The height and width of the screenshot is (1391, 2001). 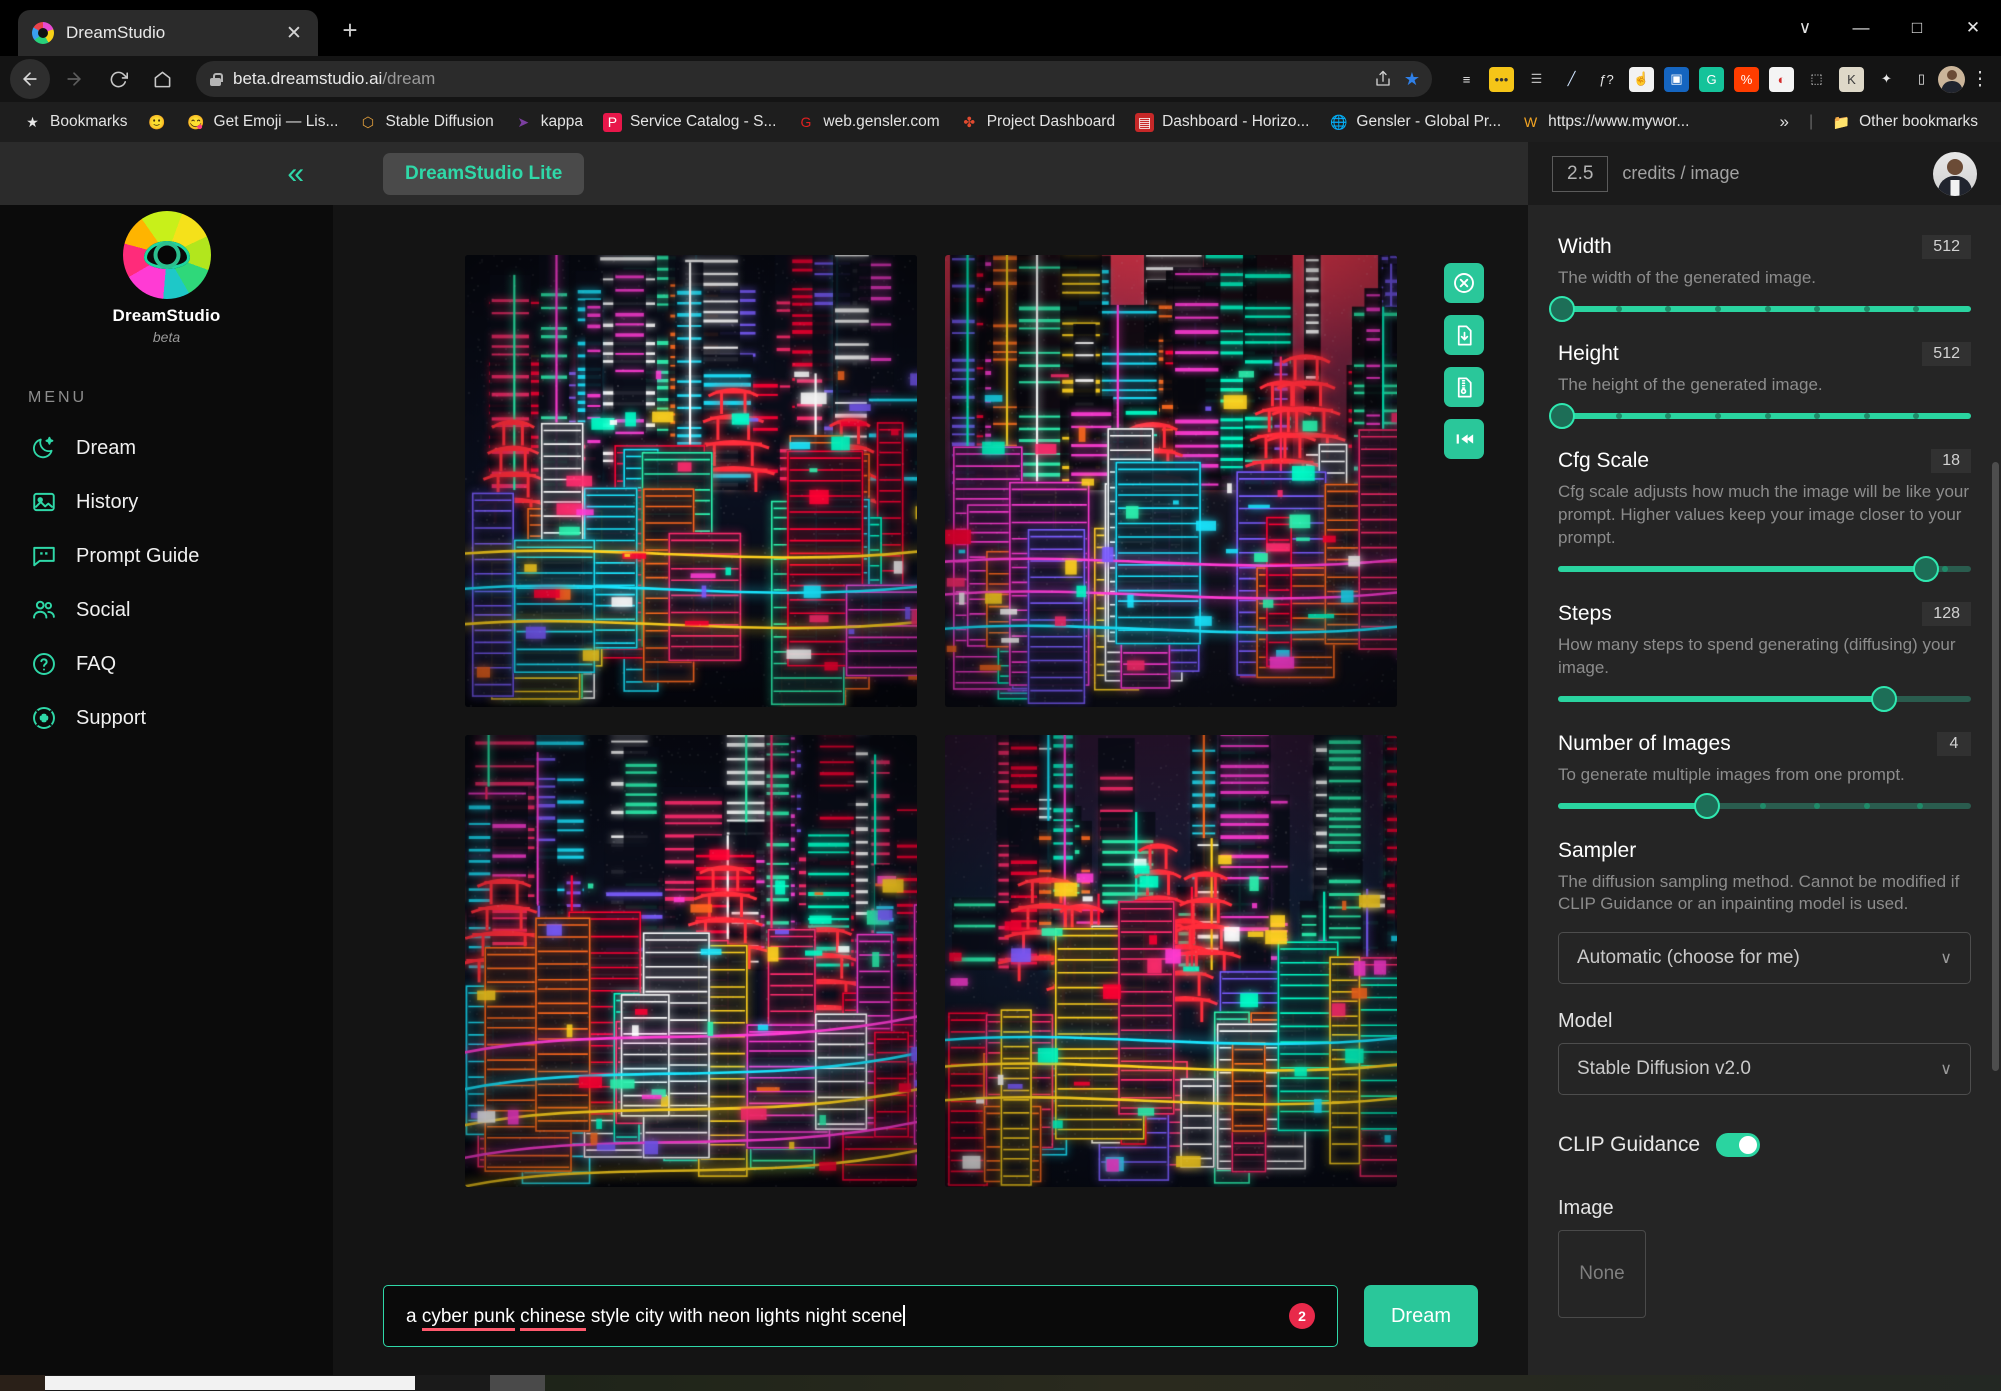 I want to click on sidebar-item-history: History, so click(x=166, y=502).